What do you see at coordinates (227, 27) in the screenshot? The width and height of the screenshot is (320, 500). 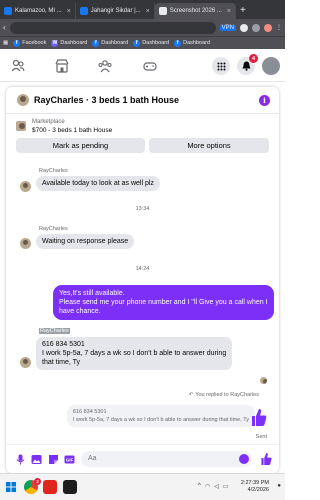 I see `vpn-badge: VPN` at bounding box center [227, 27].